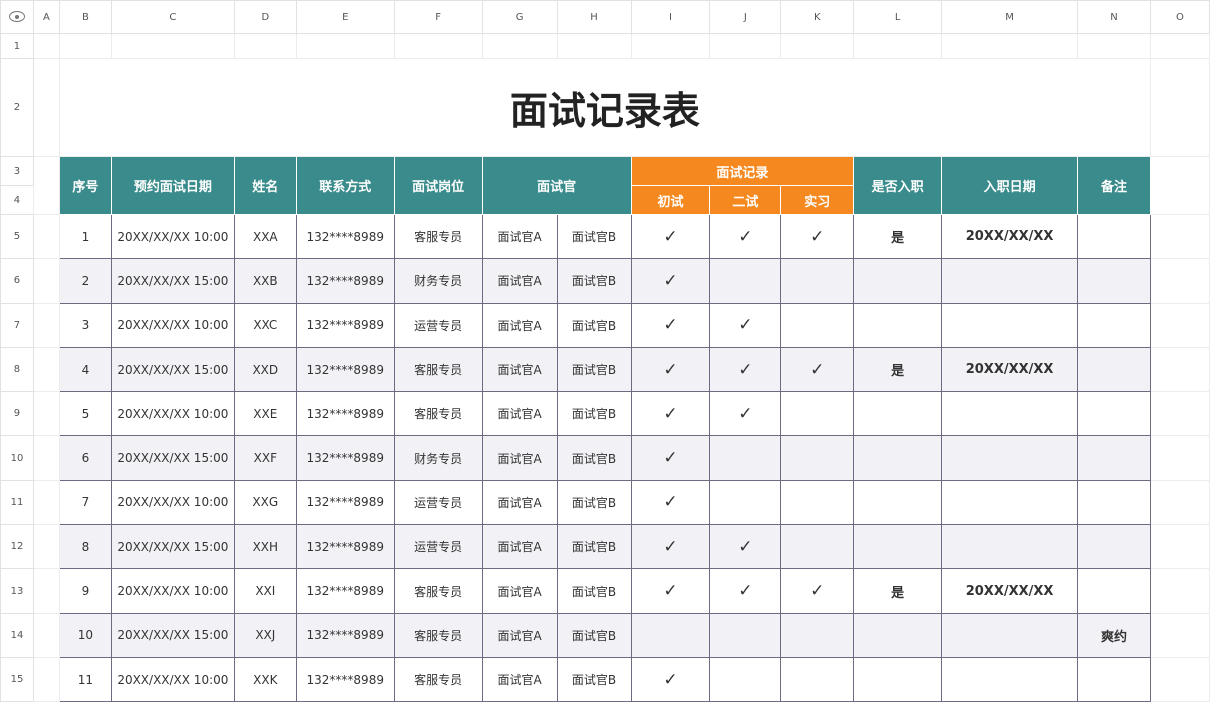  Describe the element at coordinates (1114, 185) in the screenshot. I see `header-note: 备注` at that location.